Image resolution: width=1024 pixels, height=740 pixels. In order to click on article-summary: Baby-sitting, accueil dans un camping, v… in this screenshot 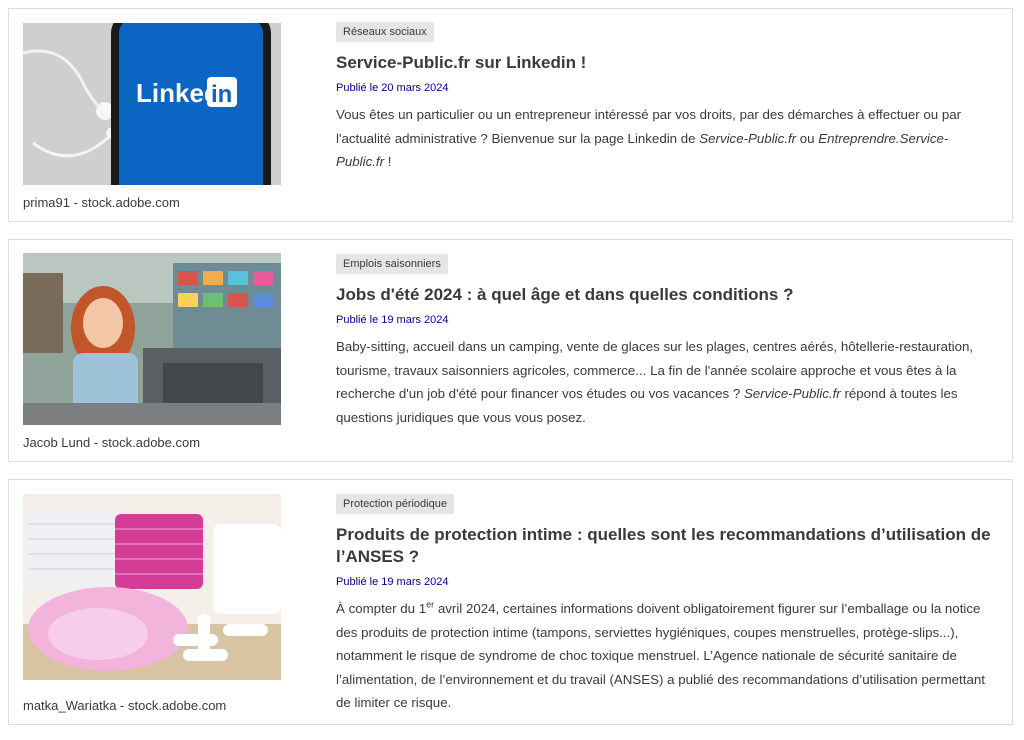, I will do `click(666, 382)`.